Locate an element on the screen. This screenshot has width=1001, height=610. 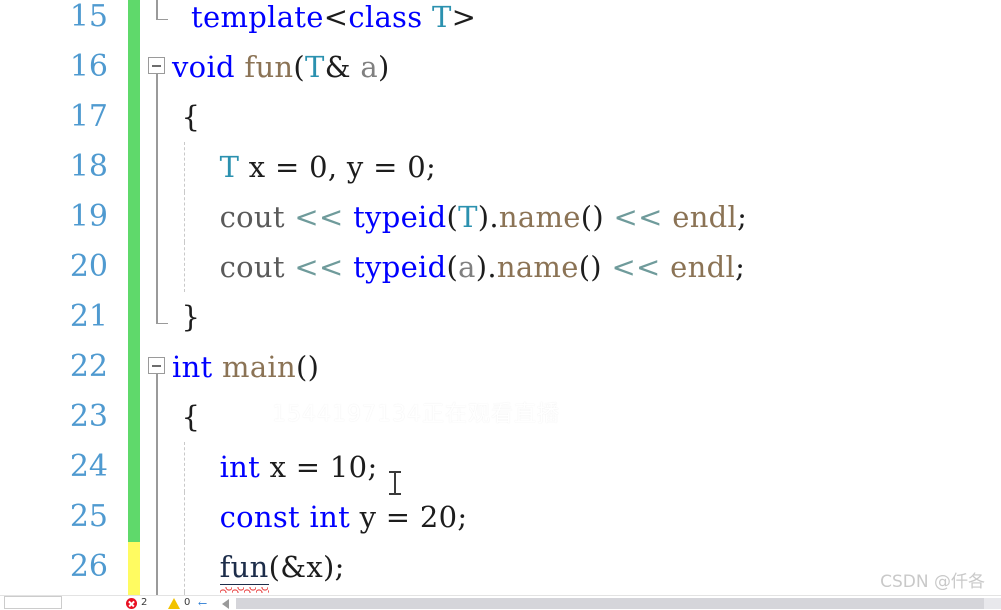
code-line: 20 cout << typeid(a).name() << endl; is located at coordinates (500, 267).